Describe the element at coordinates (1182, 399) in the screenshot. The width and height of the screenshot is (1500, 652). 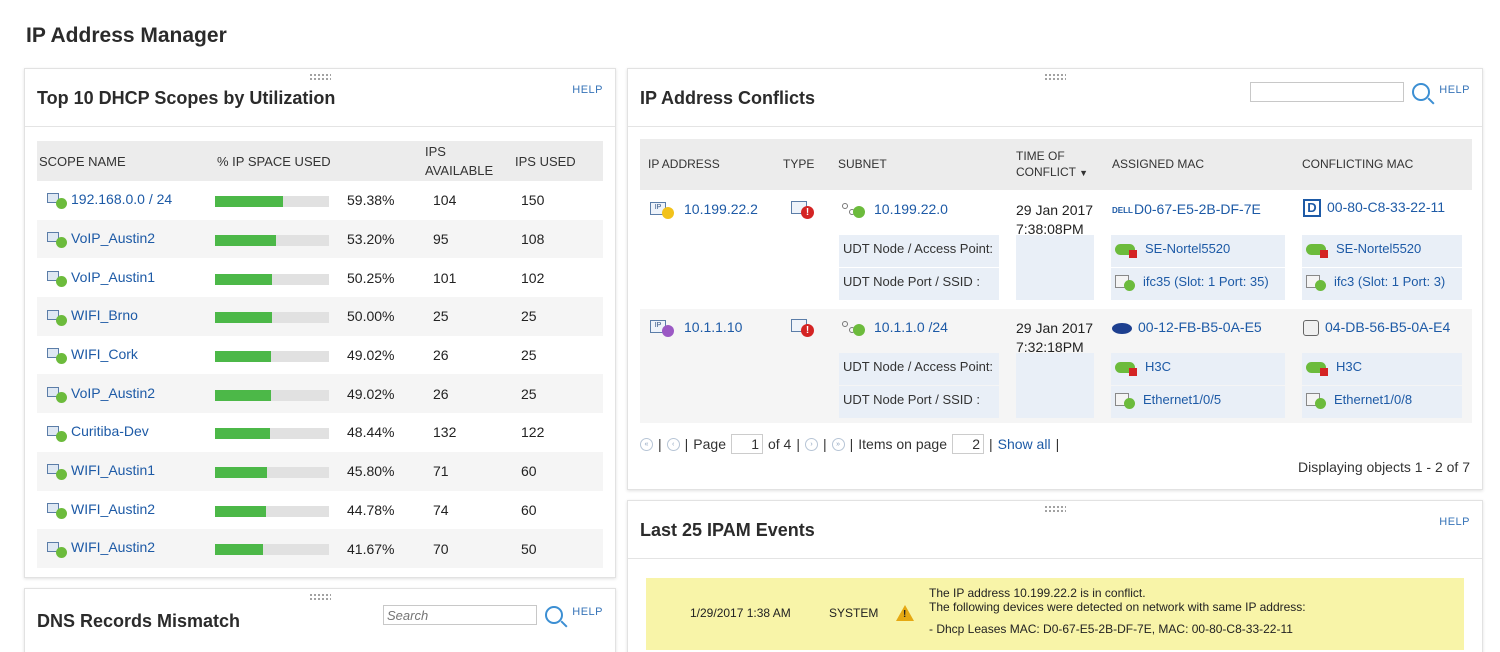
I see `assigned-port-link: Ethernet1/0/5` at that location.